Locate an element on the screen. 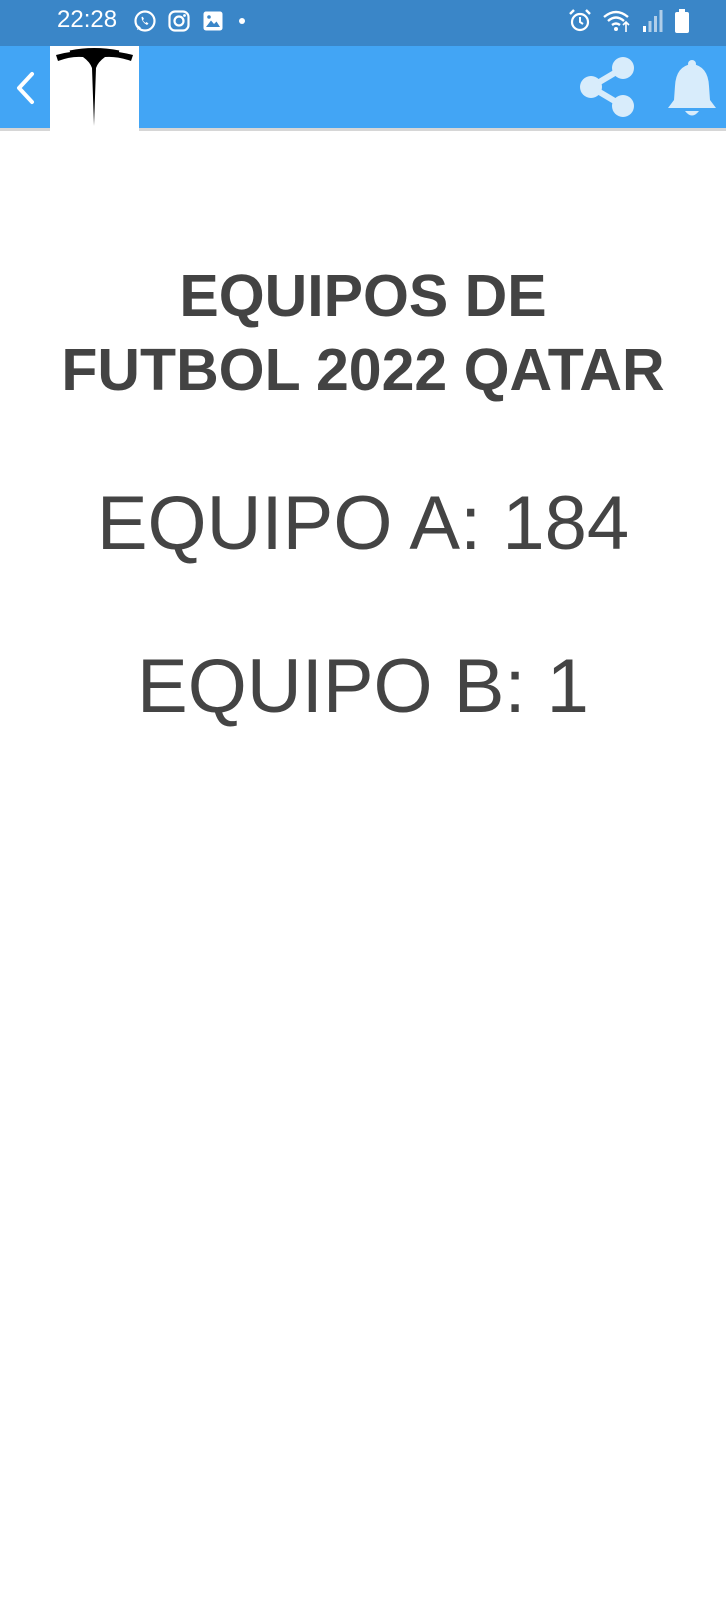 The width and height of the screenshot is (726, 1600). bell-icon is located at coordinates (692, 88).